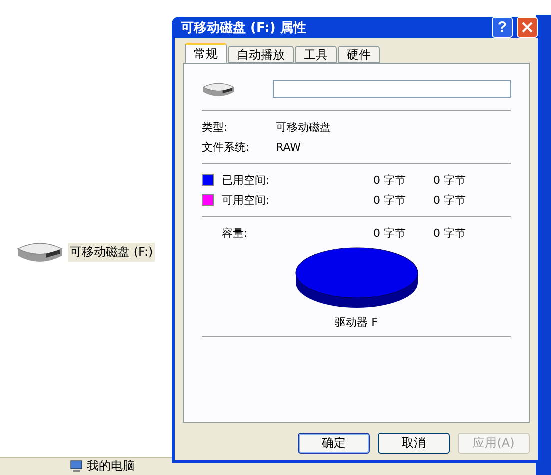 The width and height of the screenshot is (551, 475). What do you see at coordinates (392, 89) in the screenshot?
I see `name-field` at bounding box center [392, 89].